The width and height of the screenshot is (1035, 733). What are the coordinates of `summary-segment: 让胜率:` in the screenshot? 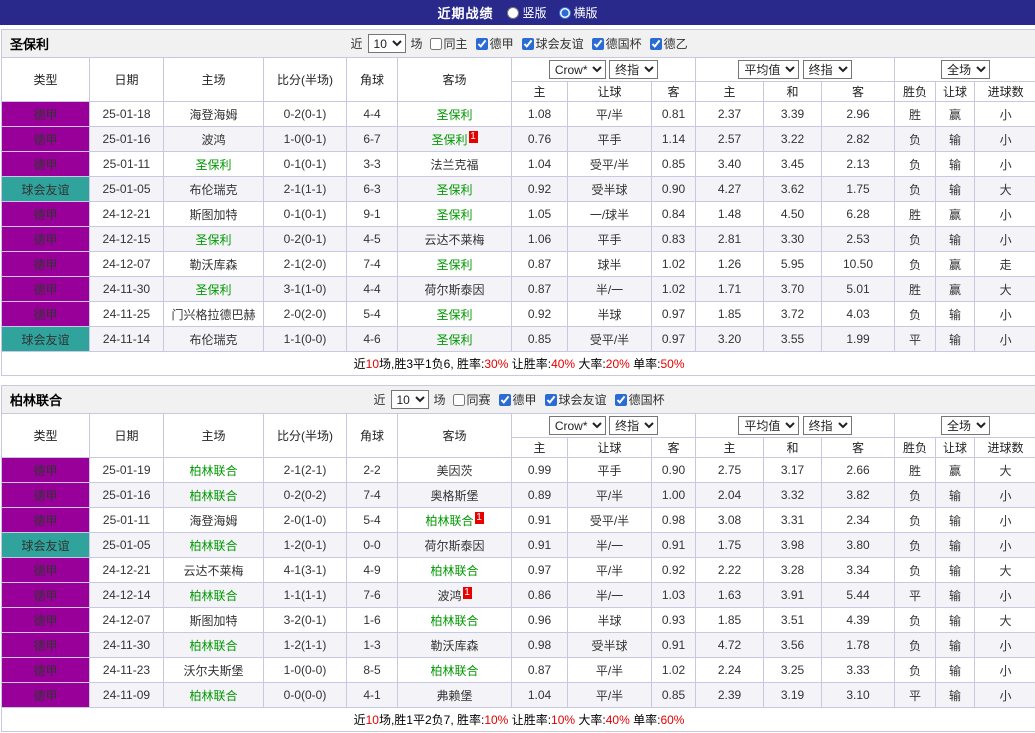 It's located at (530, 364).